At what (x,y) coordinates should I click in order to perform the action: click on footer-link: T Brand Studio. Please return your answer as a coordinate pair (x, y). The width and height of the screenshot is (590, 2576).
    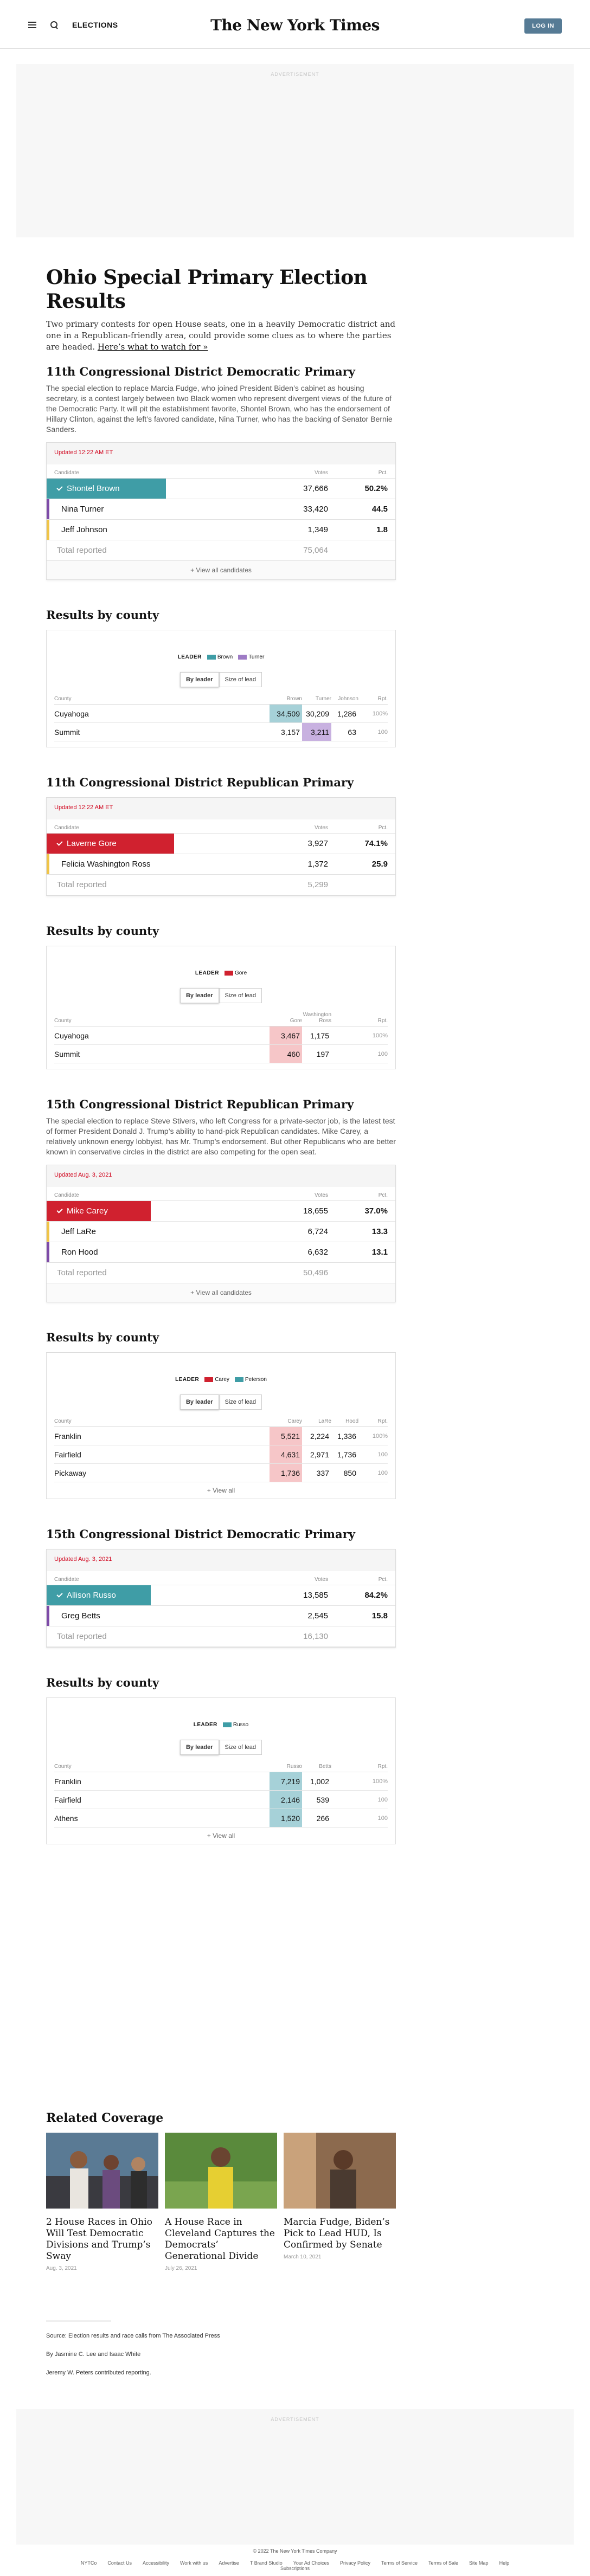
    Looking at the image, I should click on (266, 2563).